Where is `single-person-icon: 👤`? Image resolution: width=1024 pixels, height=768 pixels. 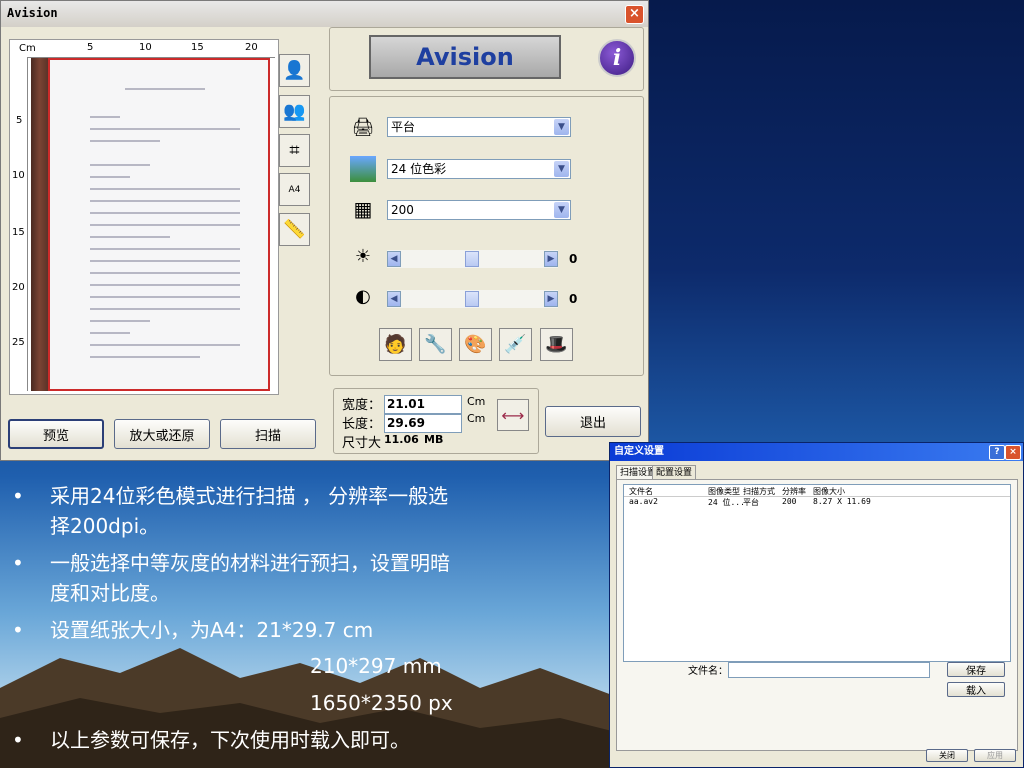
single-person-icon: 👤 is located at coordinates (294, 70).